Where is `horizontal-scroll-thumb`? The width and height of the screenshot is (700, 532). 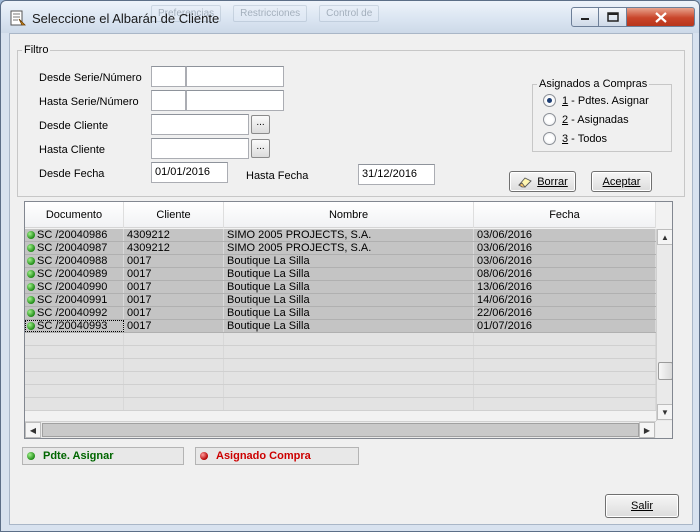 horizontal-scroll-thumb is located at coordinates (340, 430).